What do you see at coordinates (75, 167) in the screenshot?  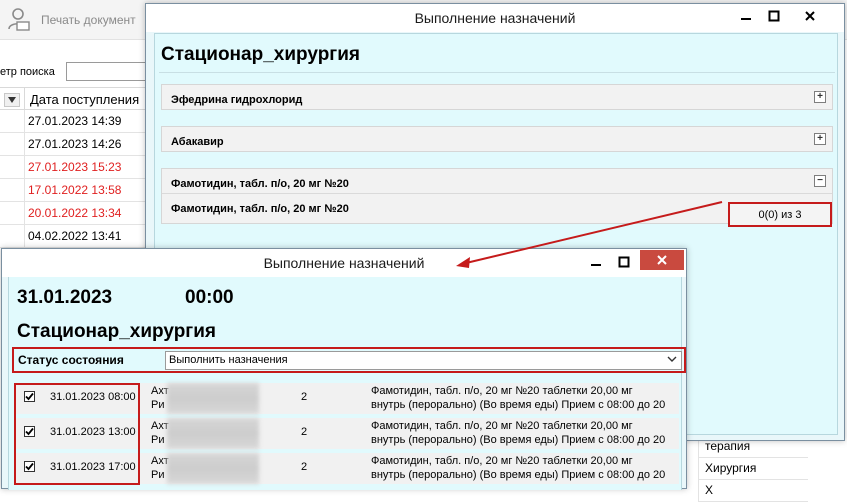 I see `admission-date-cell: 27.01.2023 15:23` at bounding box center [75, 167].